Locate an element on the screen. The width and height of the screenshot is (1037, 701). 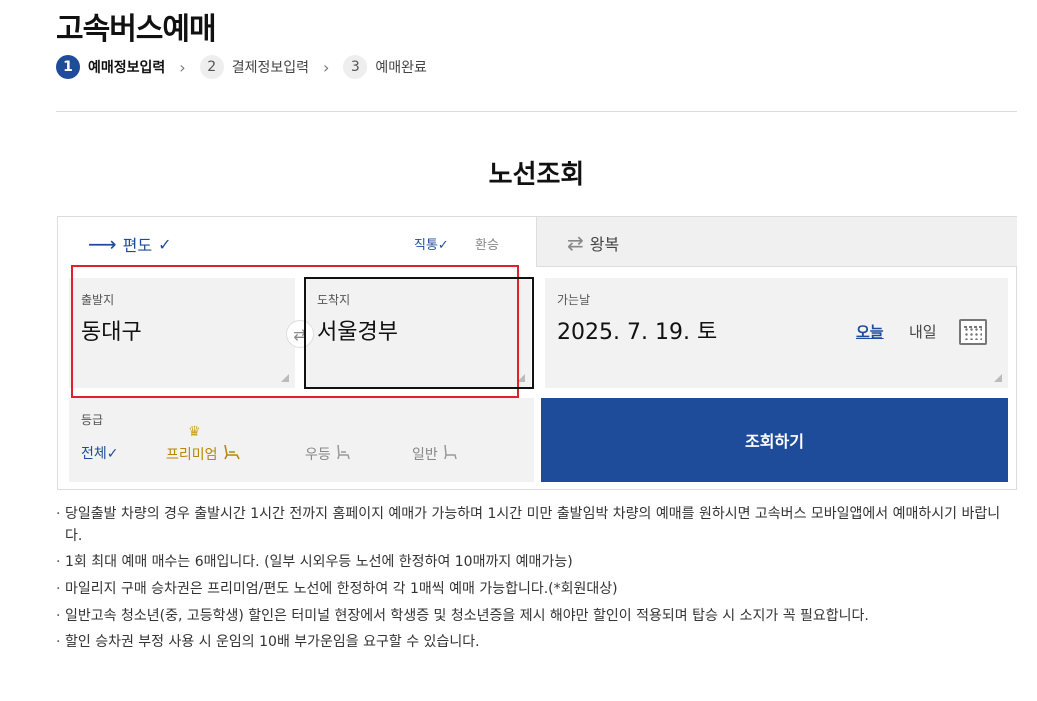
step-indicator: 1 예매정보입력 › 2 결제정보입력 › 3 예매완료 is located at coordinates (241, 67).